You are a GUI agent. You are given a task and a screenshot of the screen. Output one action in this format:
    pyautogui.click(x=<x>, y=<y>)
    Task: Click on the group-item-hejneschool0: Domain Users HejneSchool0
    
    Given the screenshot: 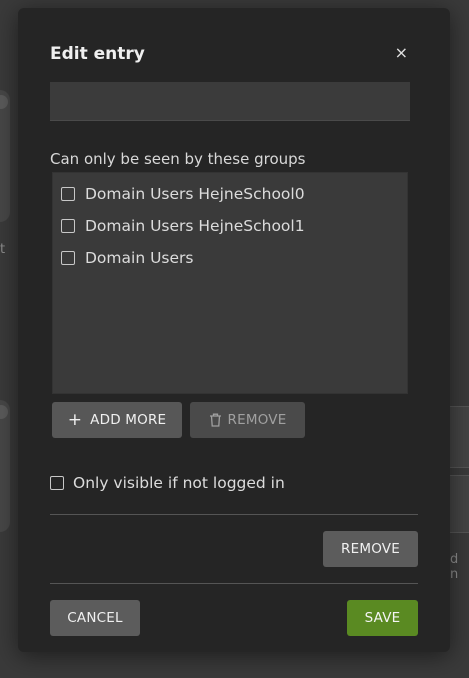 What is the action you would take?
    pyautogui.click(x=183, y=194)
    